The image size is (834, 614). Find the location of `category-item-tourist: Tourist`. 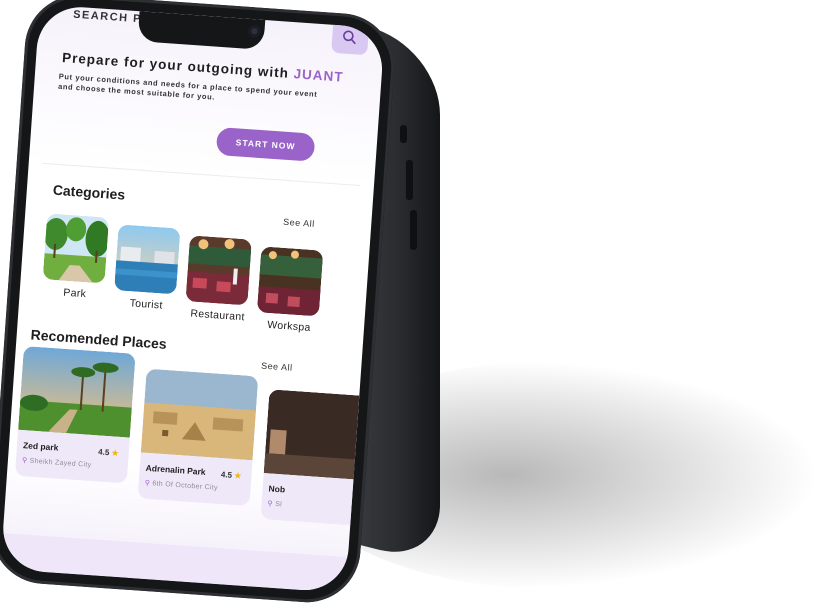

category-item-tourist: Tourist is located at coordinates (149, 268).